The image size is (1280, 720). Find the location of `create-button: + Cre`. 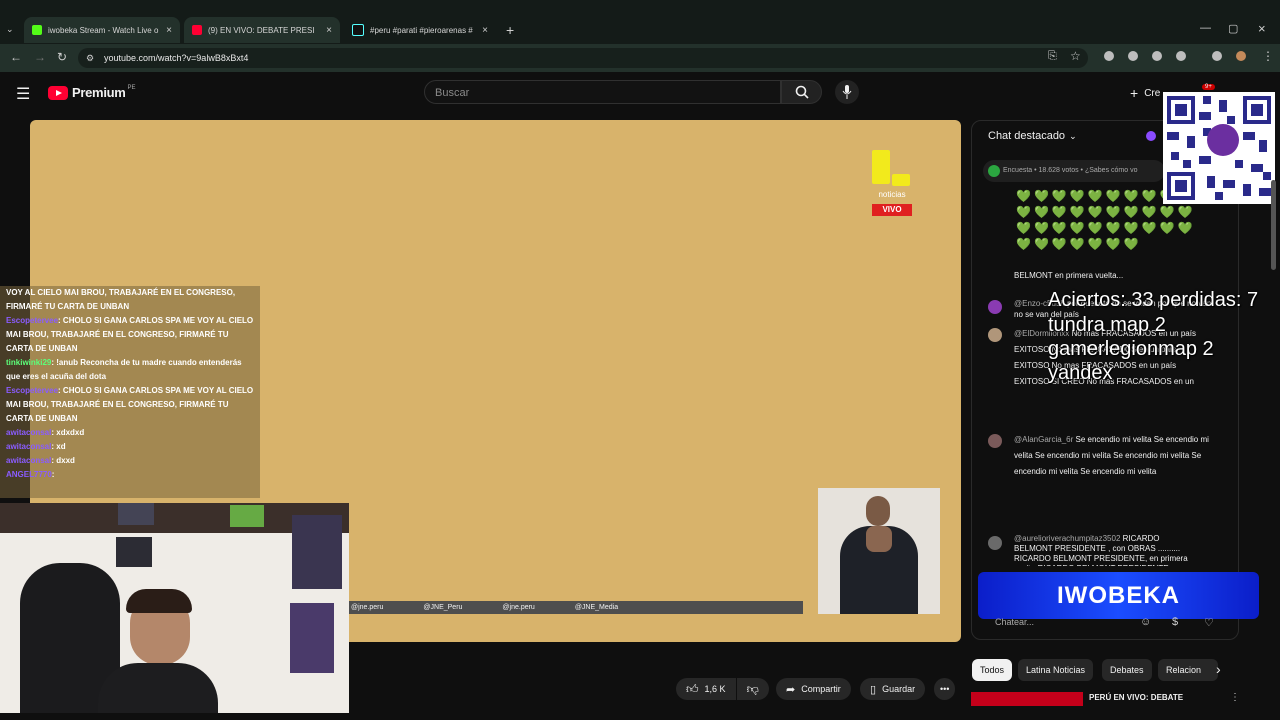

create-button: + Cre is located at coordinates (1145, 93).